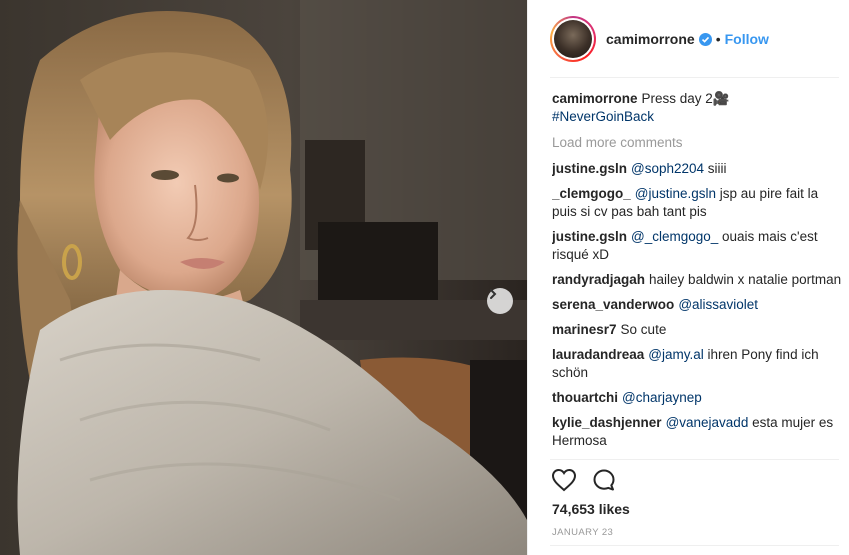 Image resolution: width=849 pixels, height=555 pixels. What do you see at coordinates (584, 329) in the screenshot?
I see `comment-username: marinesr7` at bounding box center [584, 329].